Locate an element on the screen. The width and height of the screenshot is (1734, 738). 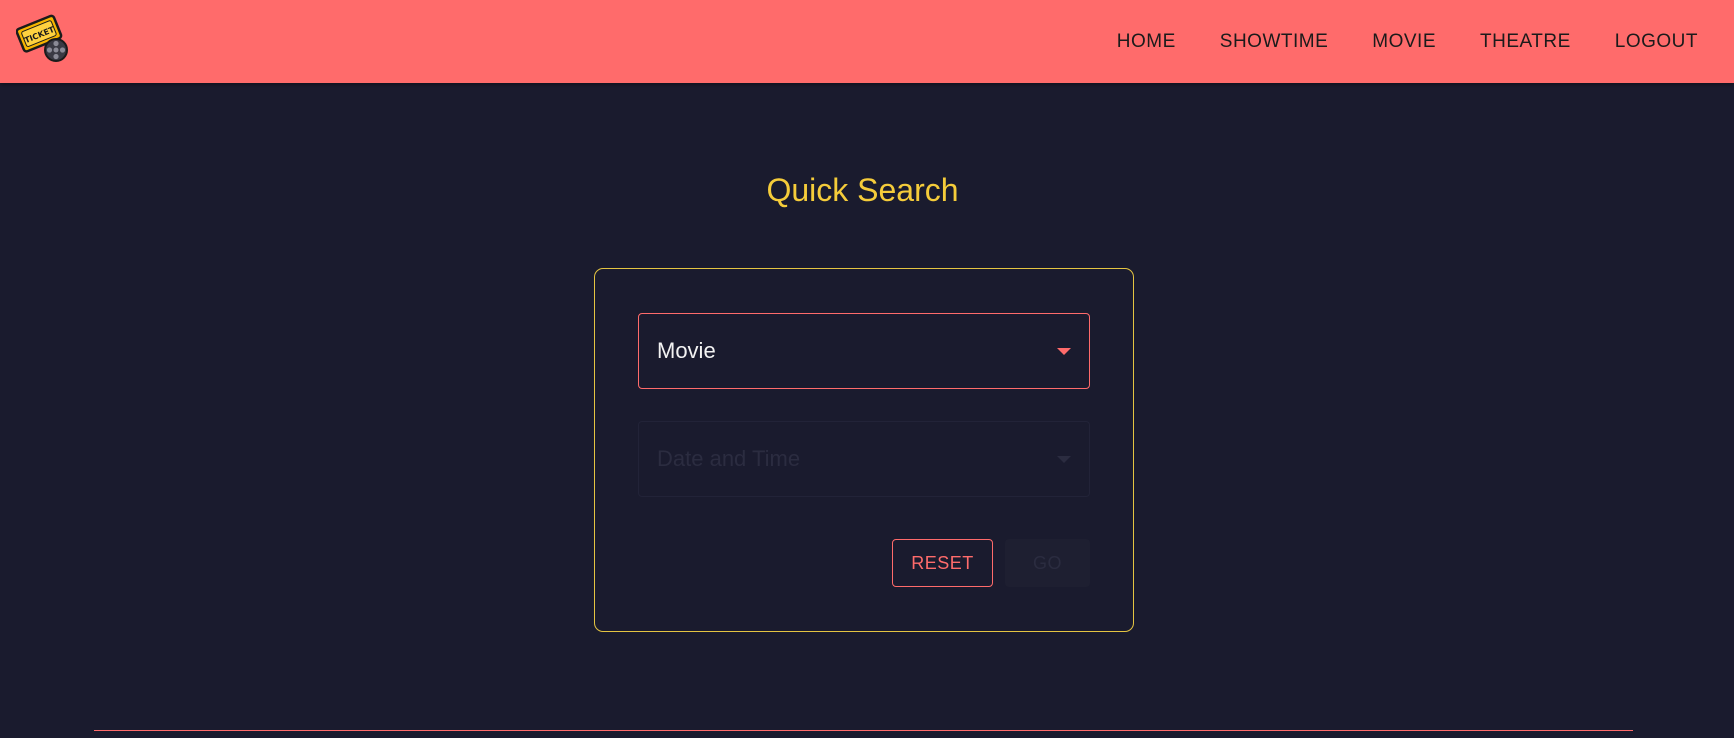
nav-links: HOME SHOWTIME MOVIE THEATRE LOGOUT is located at coordinates (1407, 41).